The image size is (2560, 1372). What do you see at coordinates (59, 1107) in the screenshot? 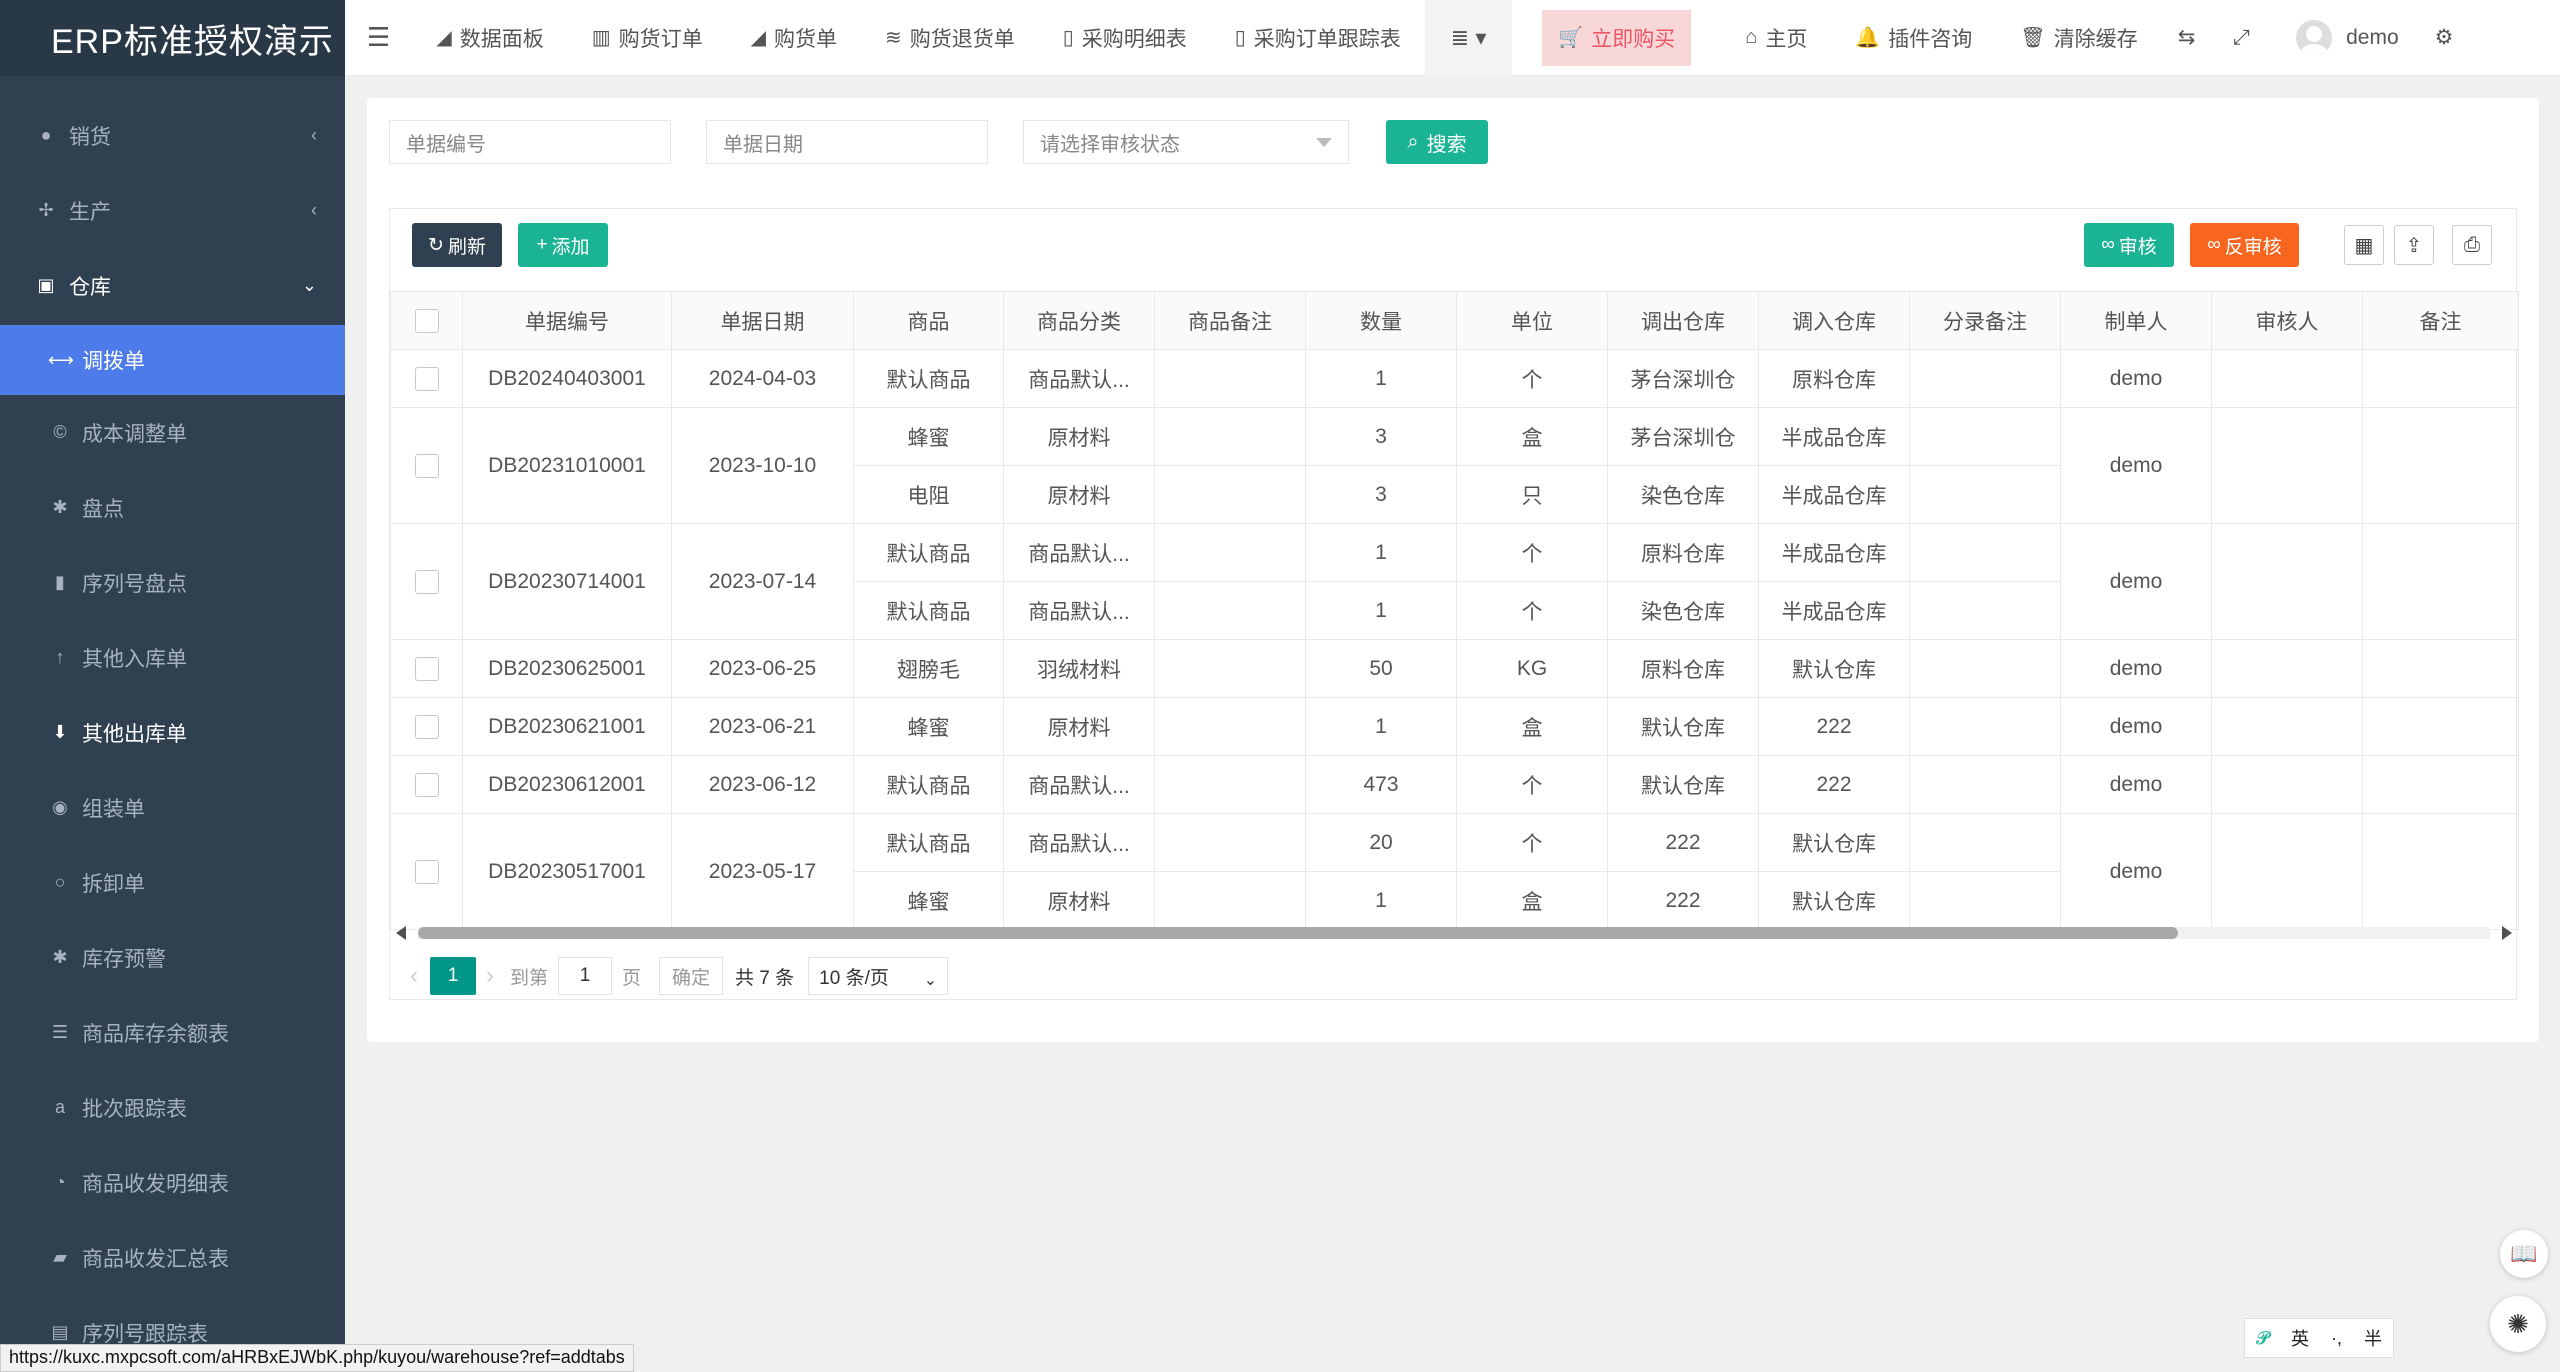
I see `amazon-icon: a` at bounding box center [59, 1107].